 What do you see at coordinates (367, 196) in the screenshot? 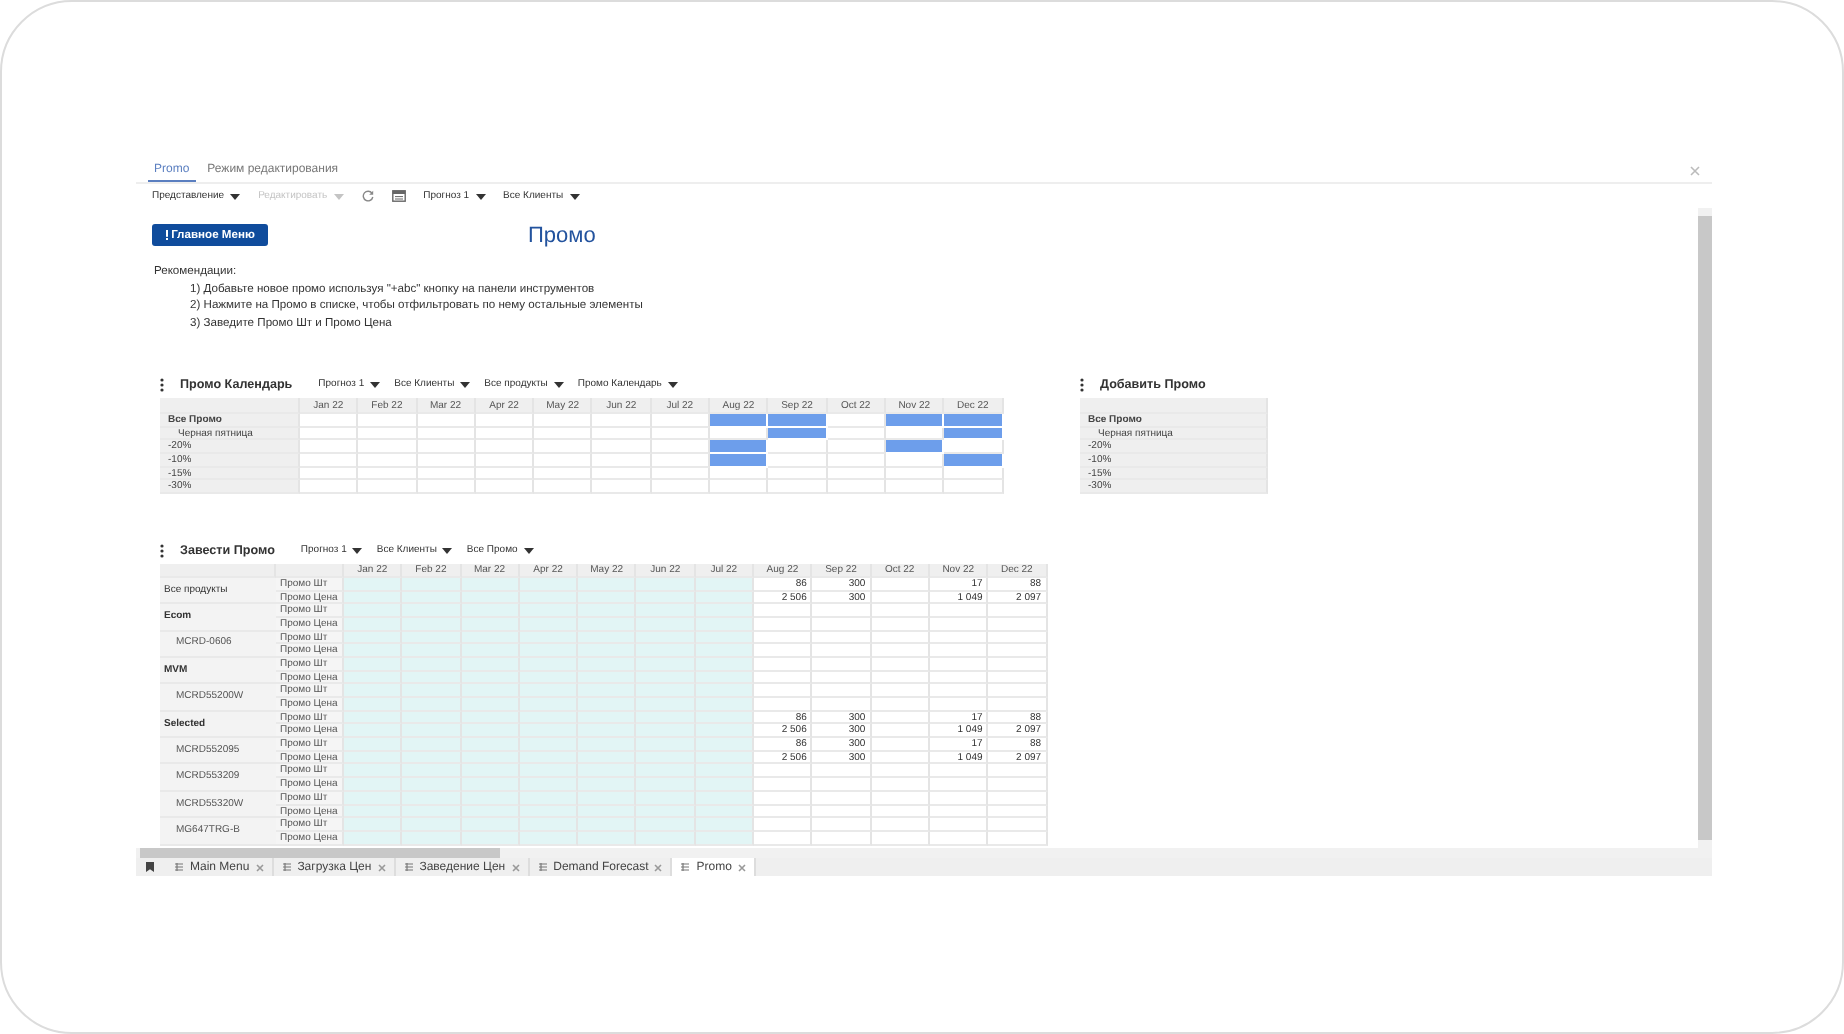
I see `refresh-icon` at bounding box center [367, 196].